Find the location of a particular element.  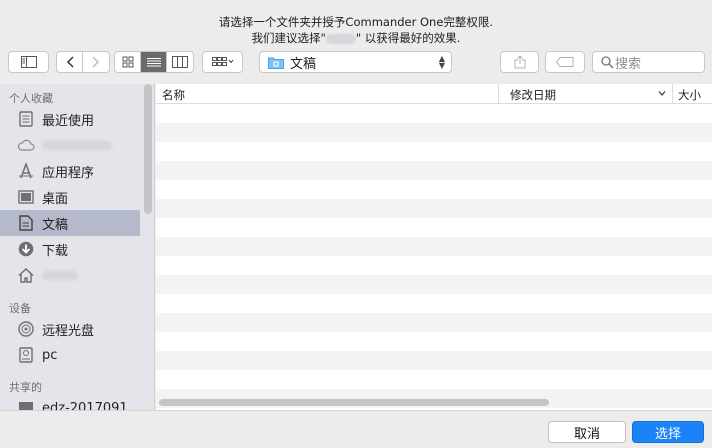

cloud-icon is located at coordinates (26, 145).